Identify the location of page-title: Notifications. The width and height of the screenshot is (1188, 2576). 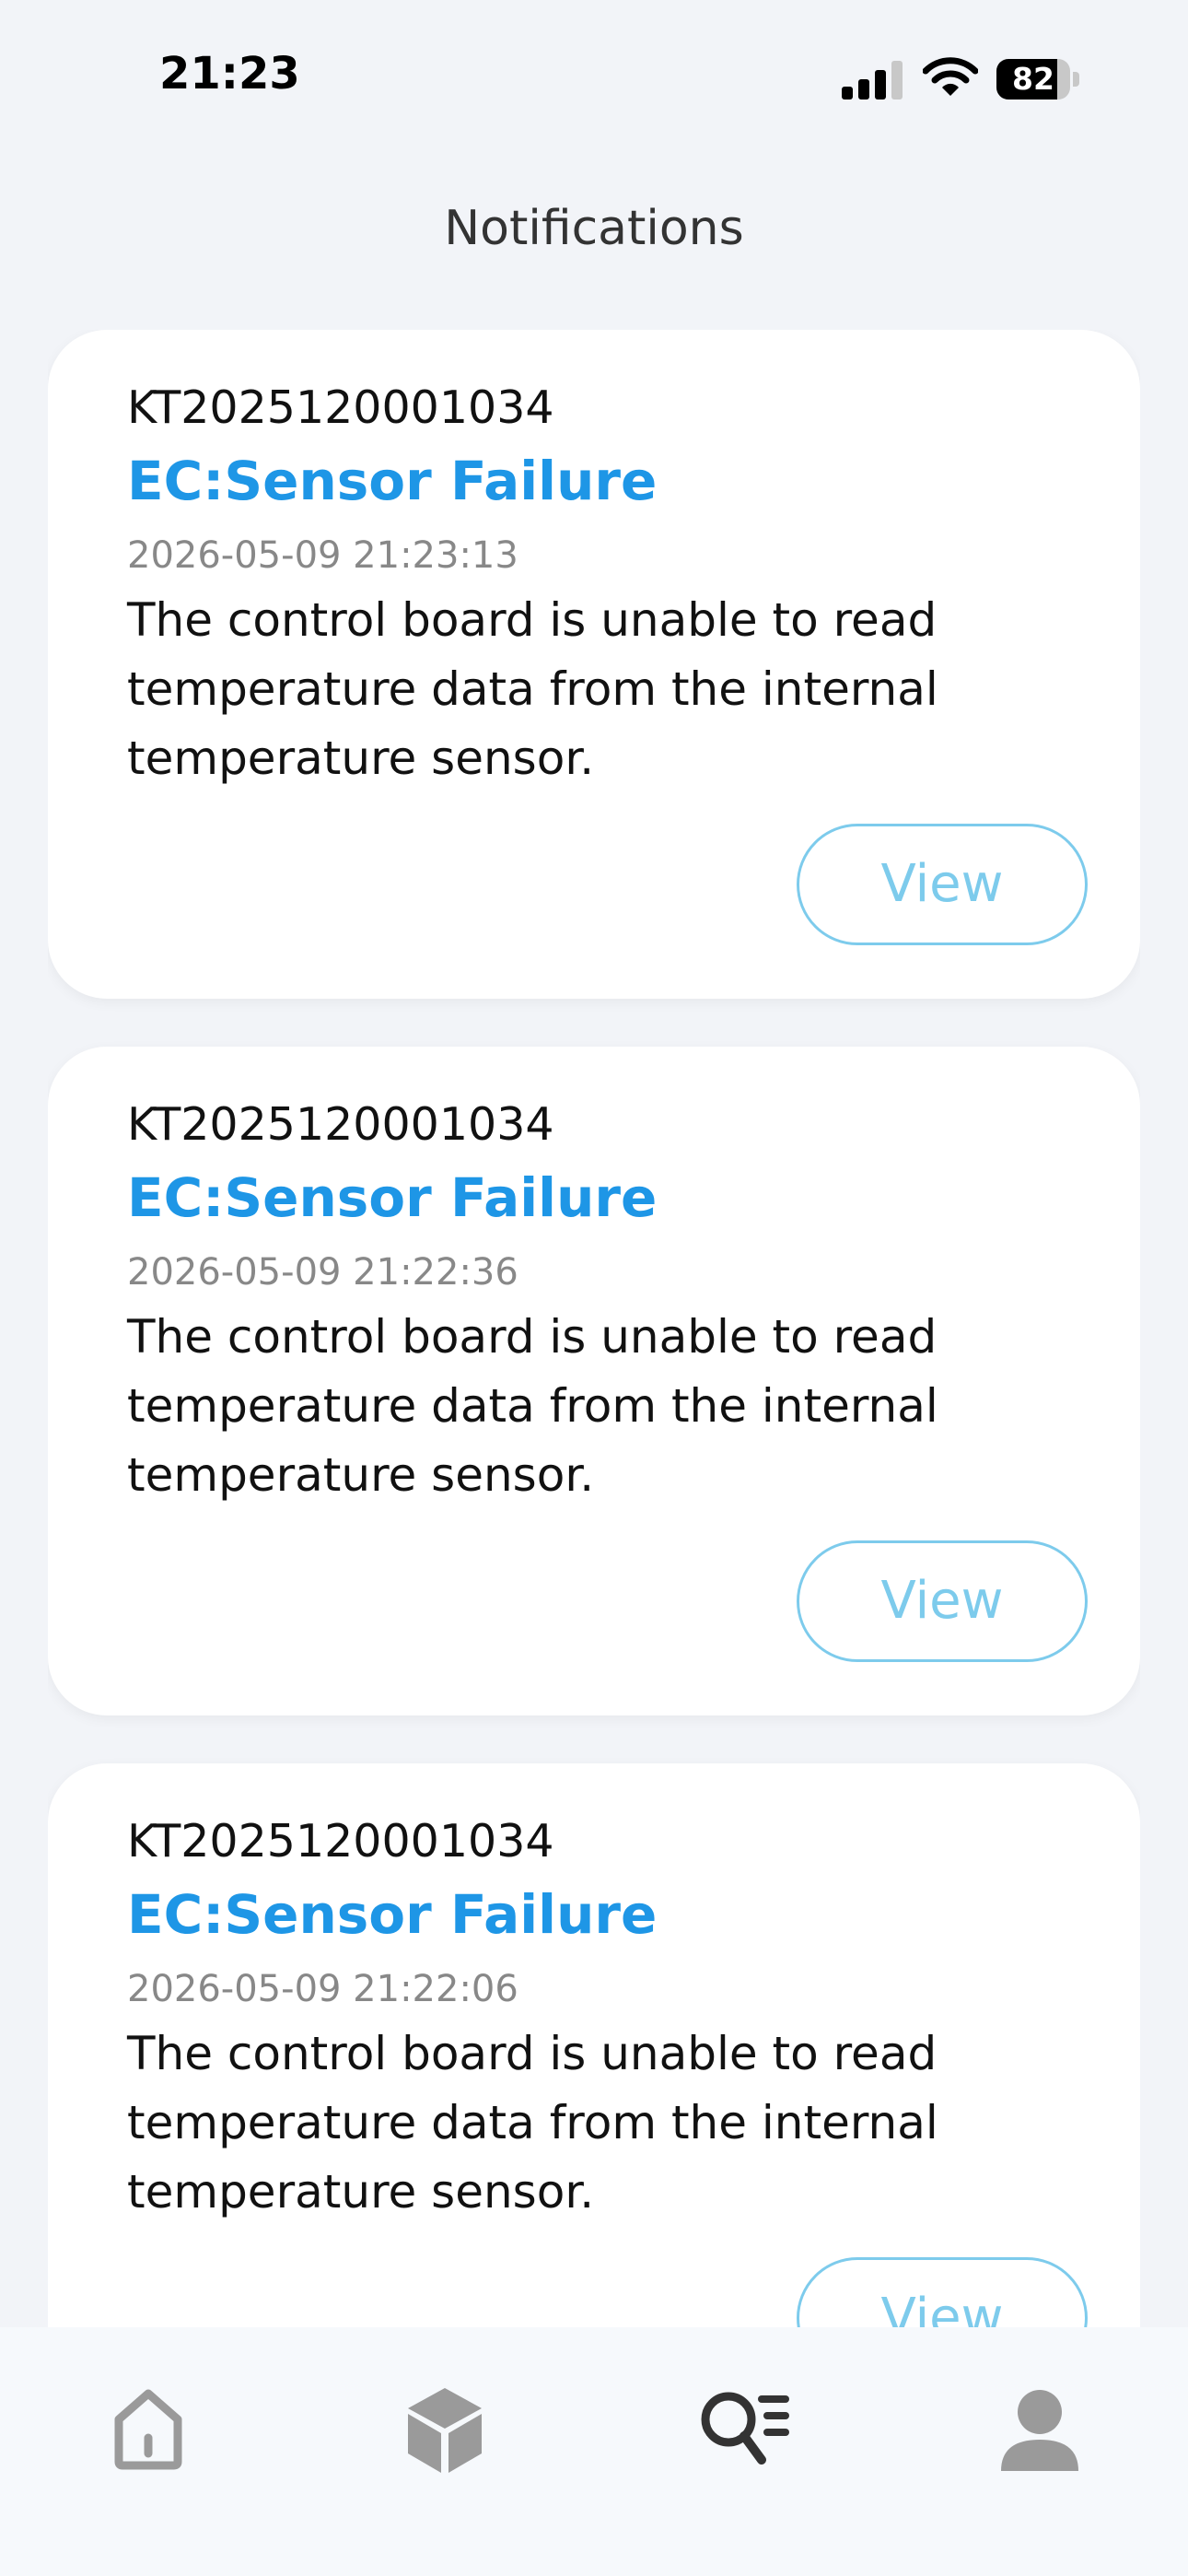
(594, 228).